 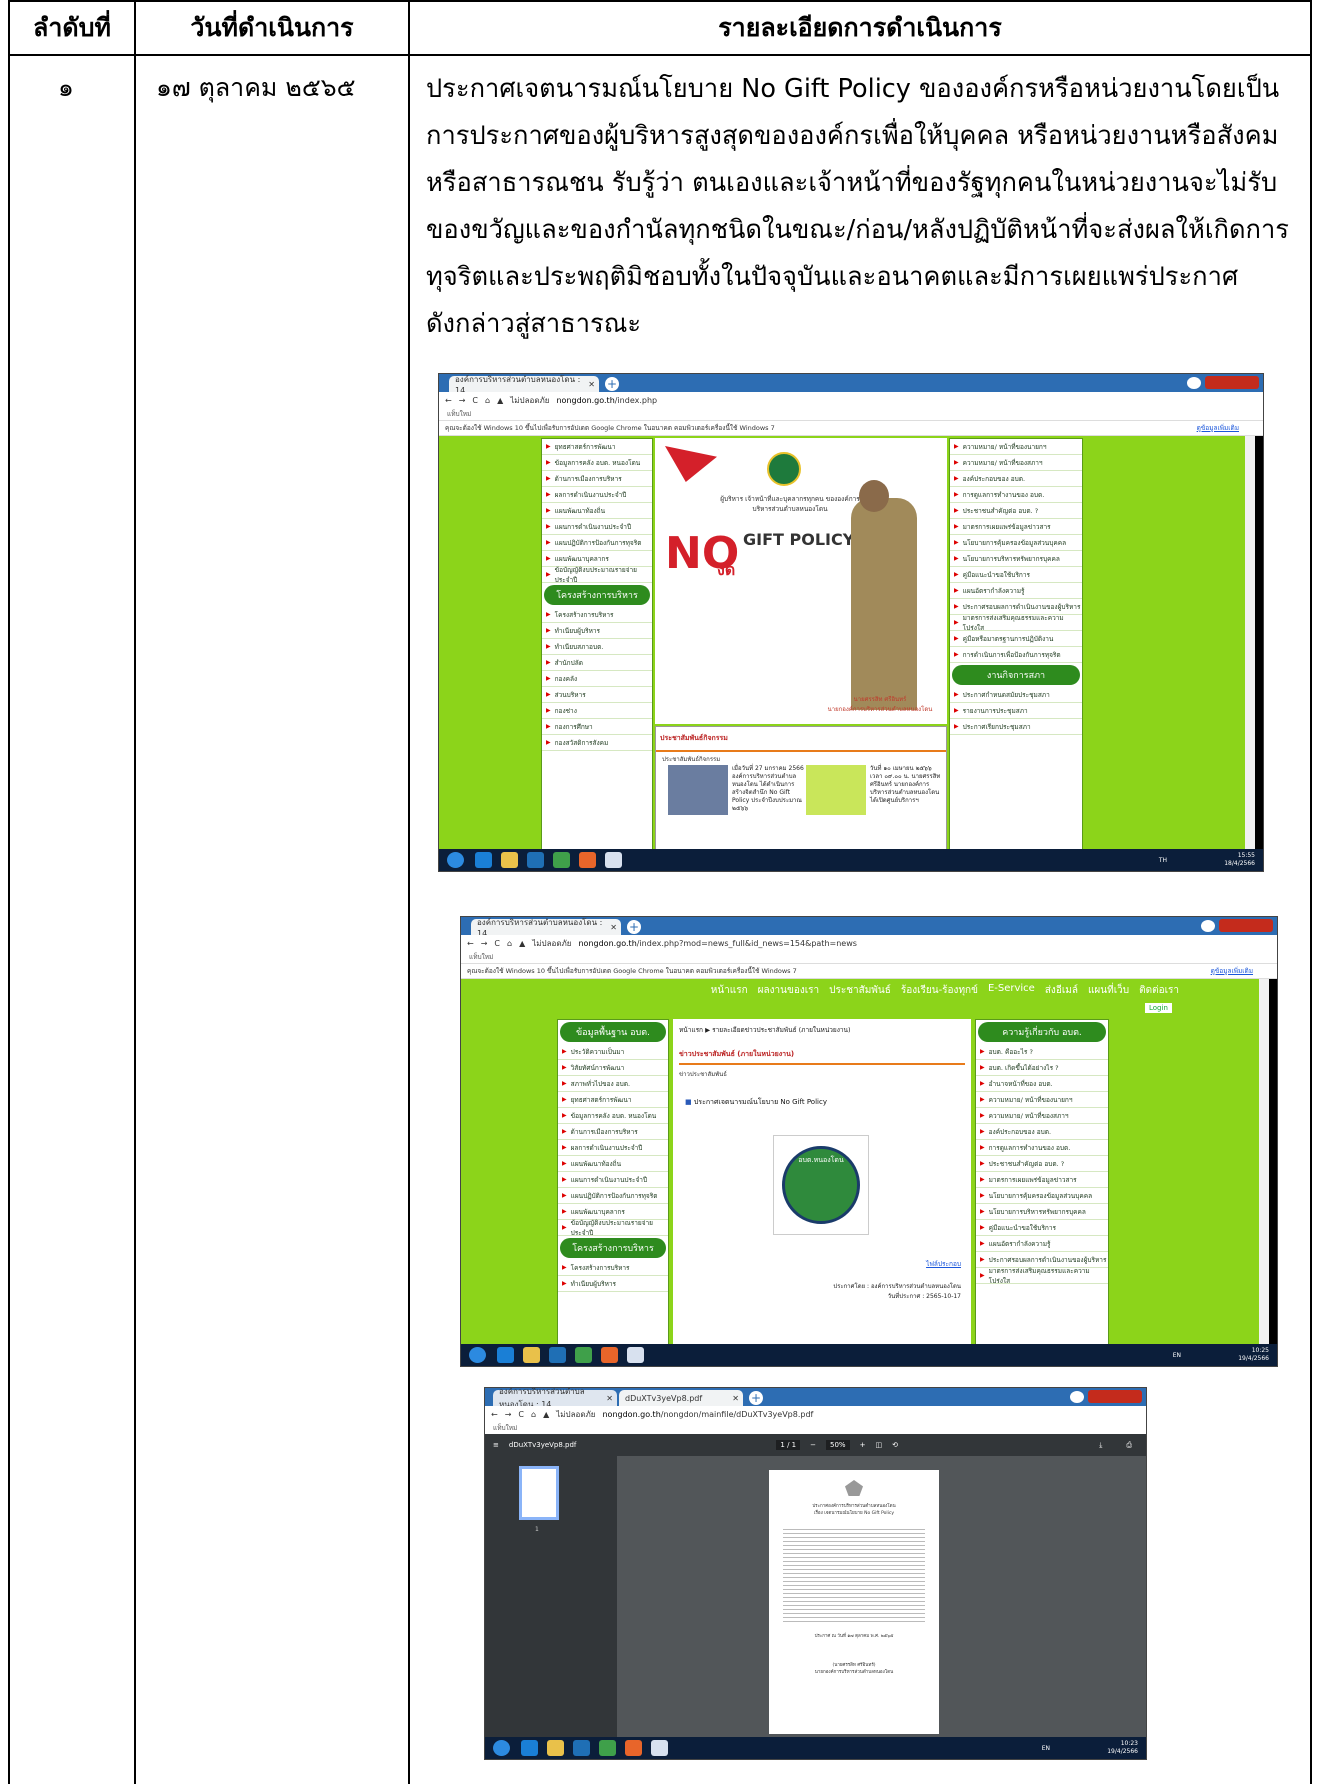 I want to click on rotate-icon: ⟲, so click(x=895, y=1445).